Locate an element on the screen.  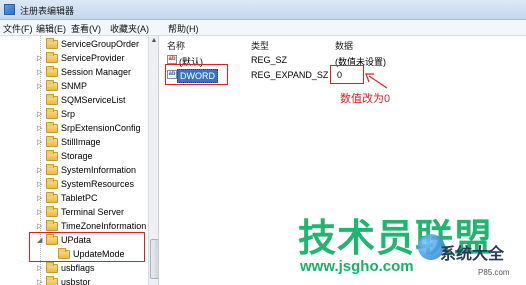
title-bar: 注册表编辑器 is located at coordinates (263, 10).